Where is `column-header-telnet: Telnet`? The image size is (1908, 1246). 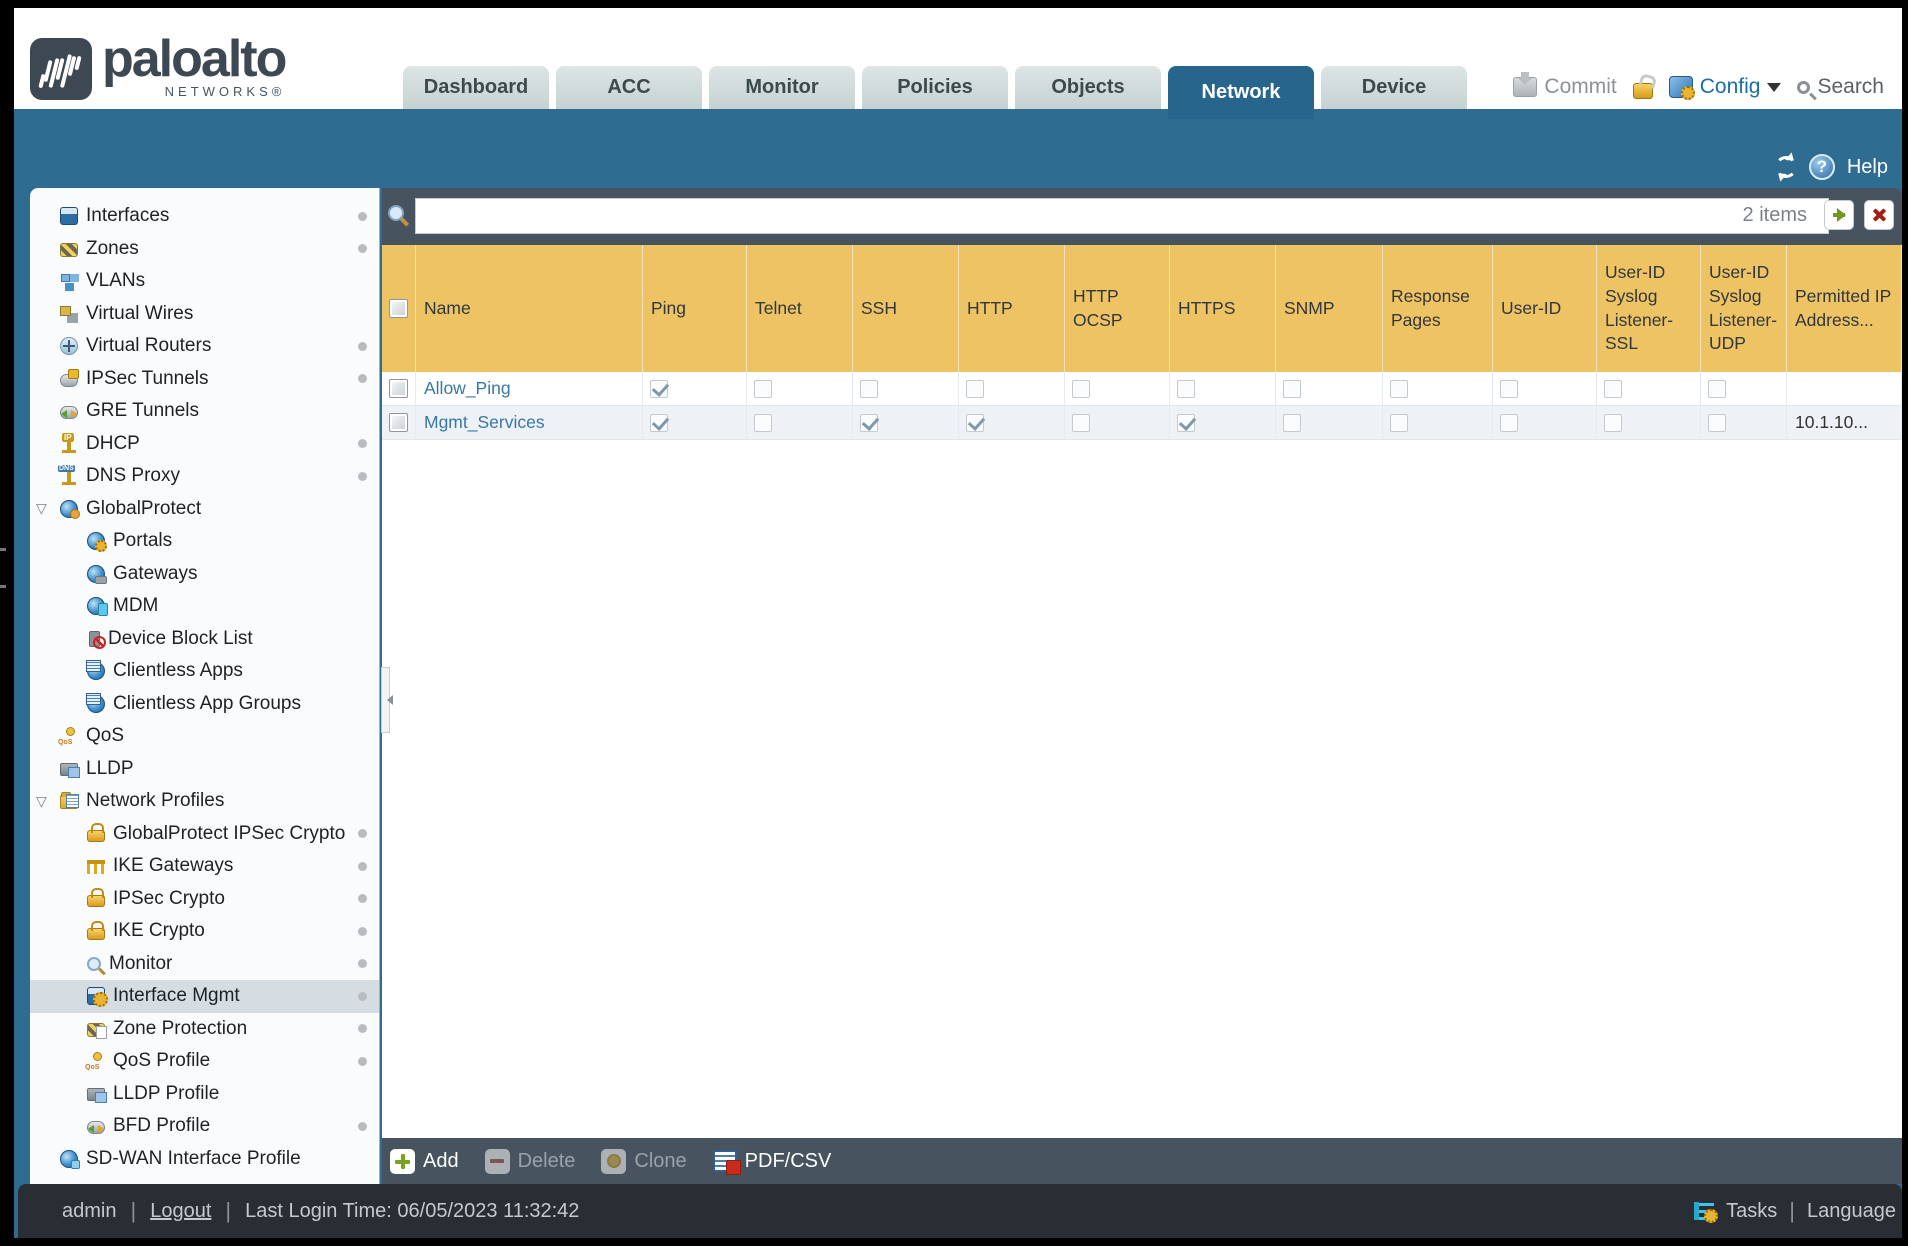
column-header-telnet: Telnet is located at coordinates (800, 308).